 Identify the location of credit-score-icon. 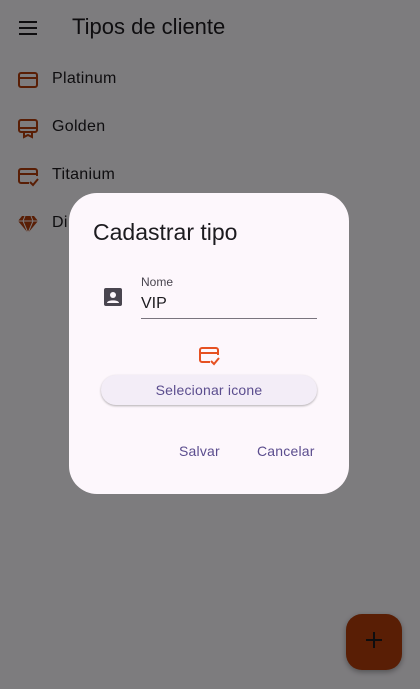
(209, 355).